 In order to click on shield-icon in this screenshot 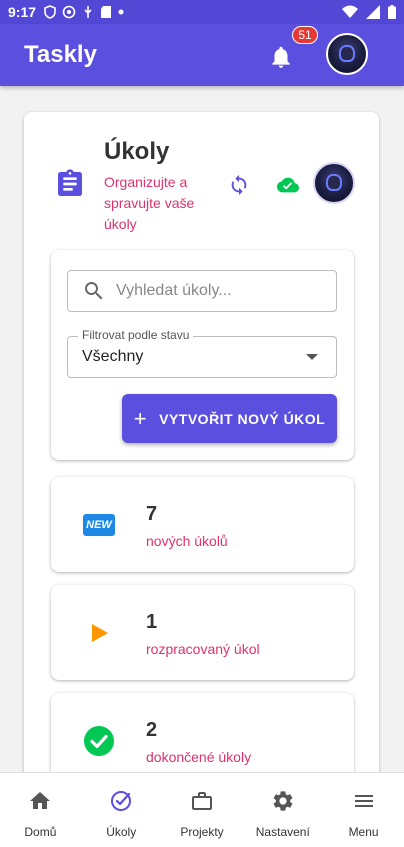, I will do `click(50, 12)`.